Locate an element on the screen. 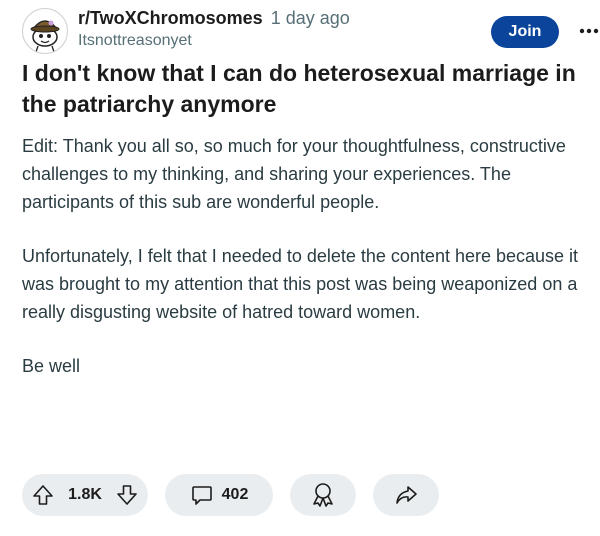 The width and height of the screenshot is (600, 536). share-button is located at coordinates (406, 495).